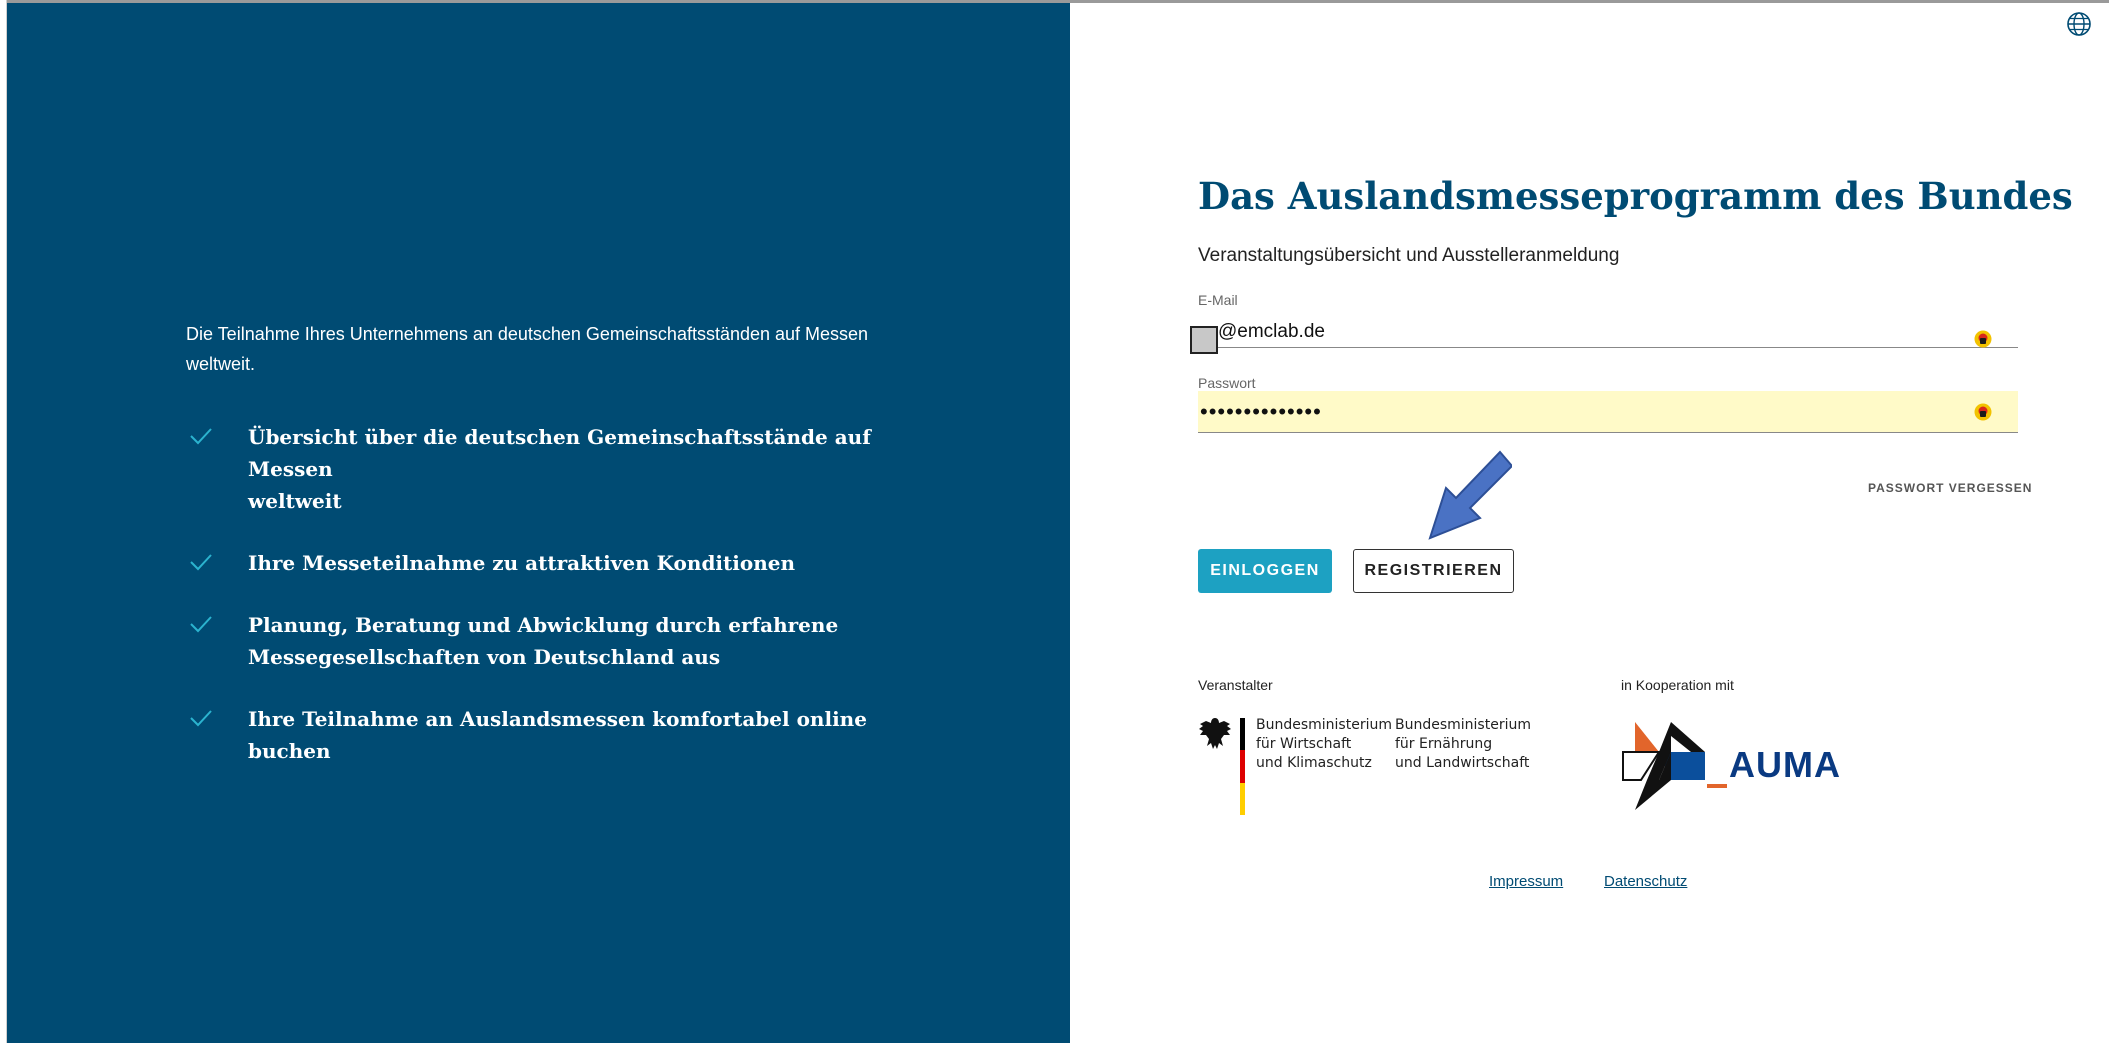  What do you see at coordinates (1204, 340) in the screenshot?
I see `redacted-block` at bounding box center [1204, 340].